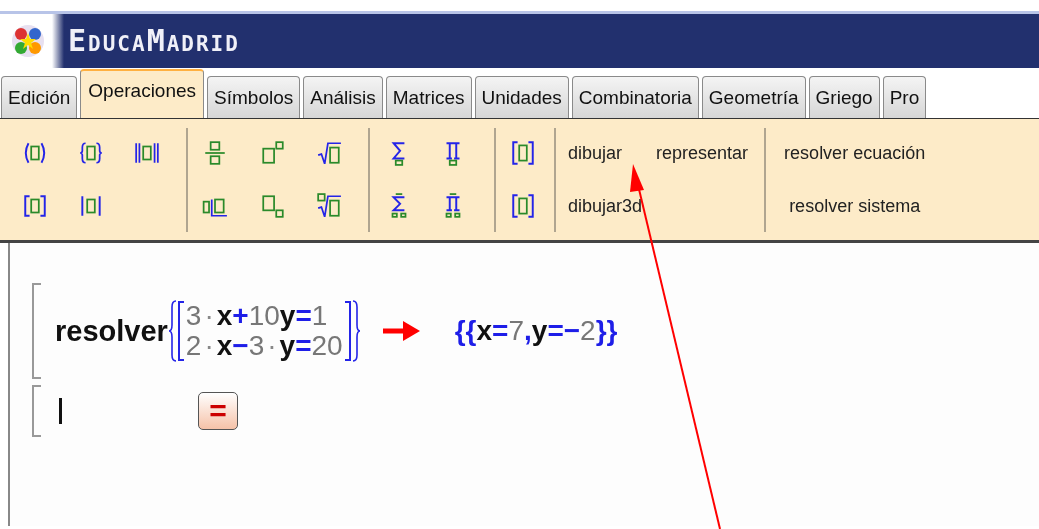 The width and height of the screenshot is (1039, 529). Describe the element at coordinates (855, 206) in the screenshot. I see `command-button: resolver sistema` at that location.